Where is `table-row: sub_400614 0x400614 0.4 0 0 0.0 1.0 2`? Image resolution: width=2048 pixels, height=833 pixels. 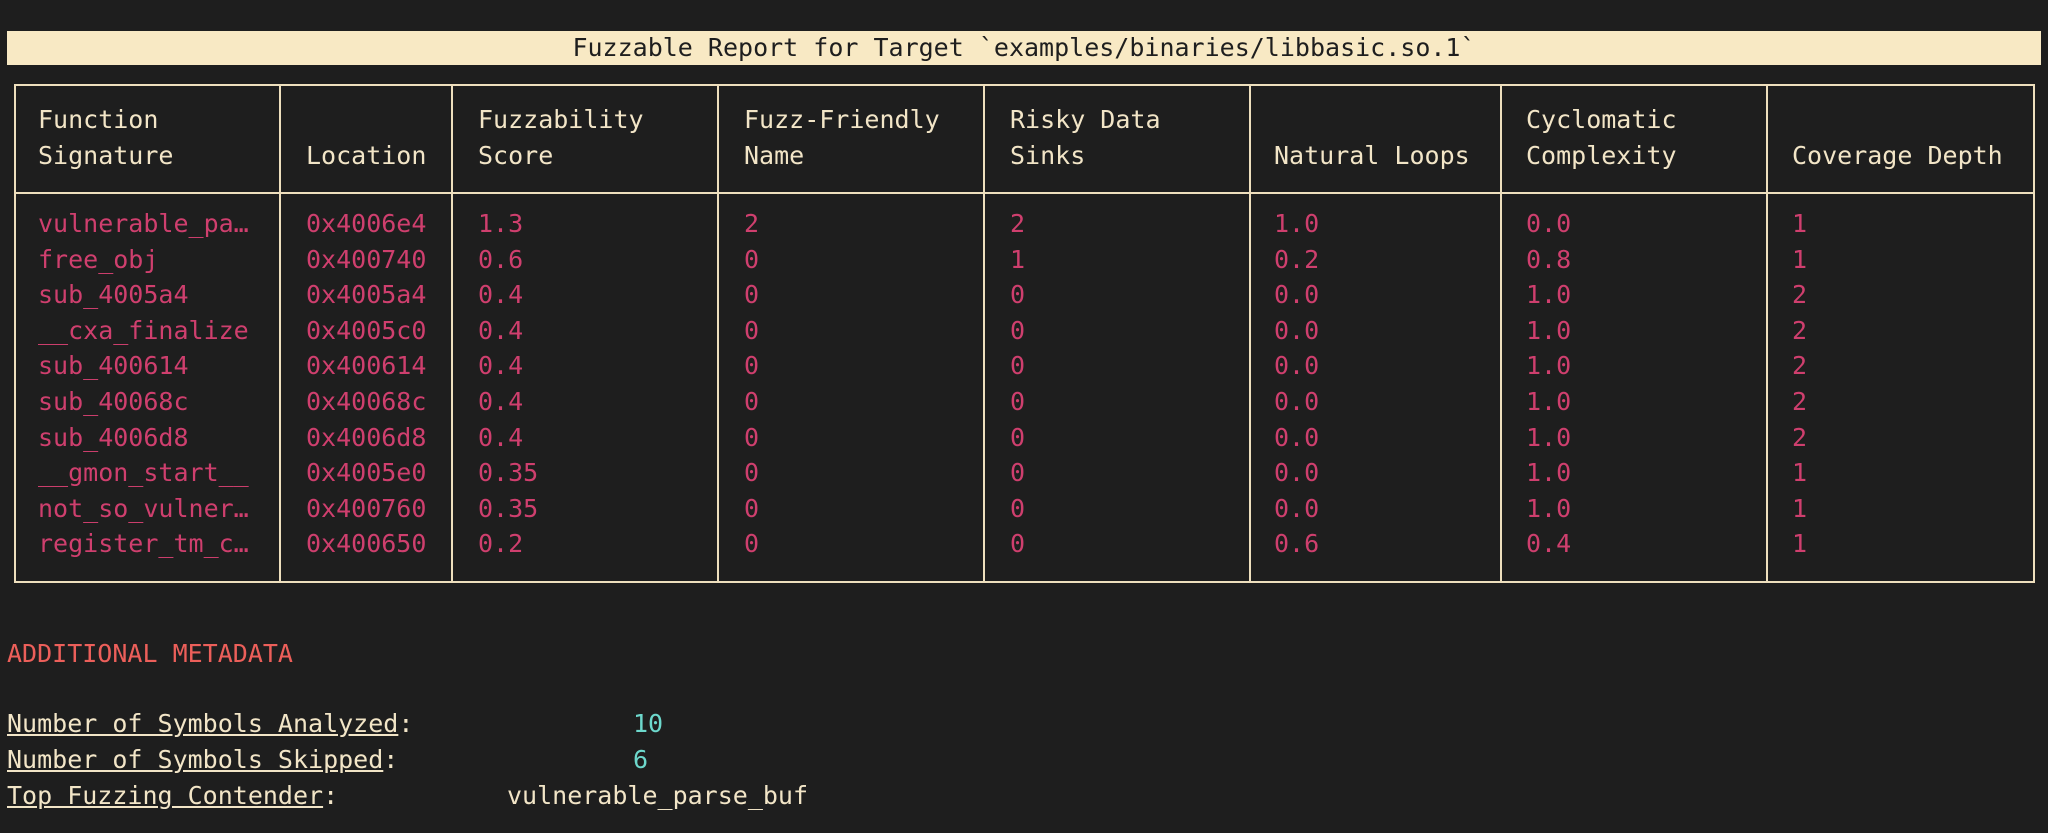 table-row: sub_400614 0x400614 0.4 0 0 0.0 1.0 2 is located at coordinates (1024, 366).